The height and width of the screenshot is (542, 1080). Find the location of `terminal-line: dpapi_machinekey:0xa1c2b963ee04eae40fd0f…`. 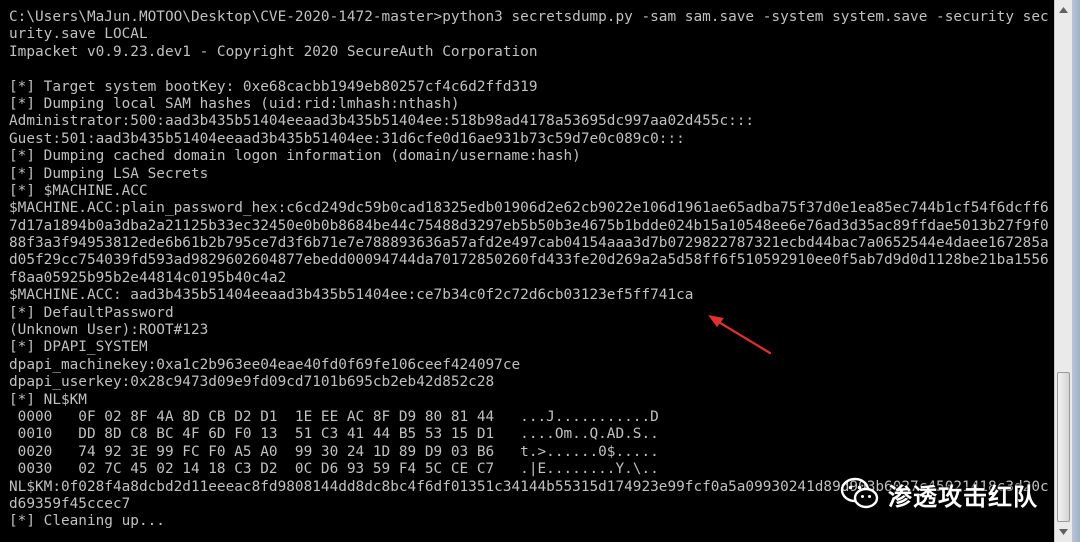

terminal-line: dpapi_machinekey:0xa1c2b963ee04eae40fd0f… is located at coordinates (265, 364).